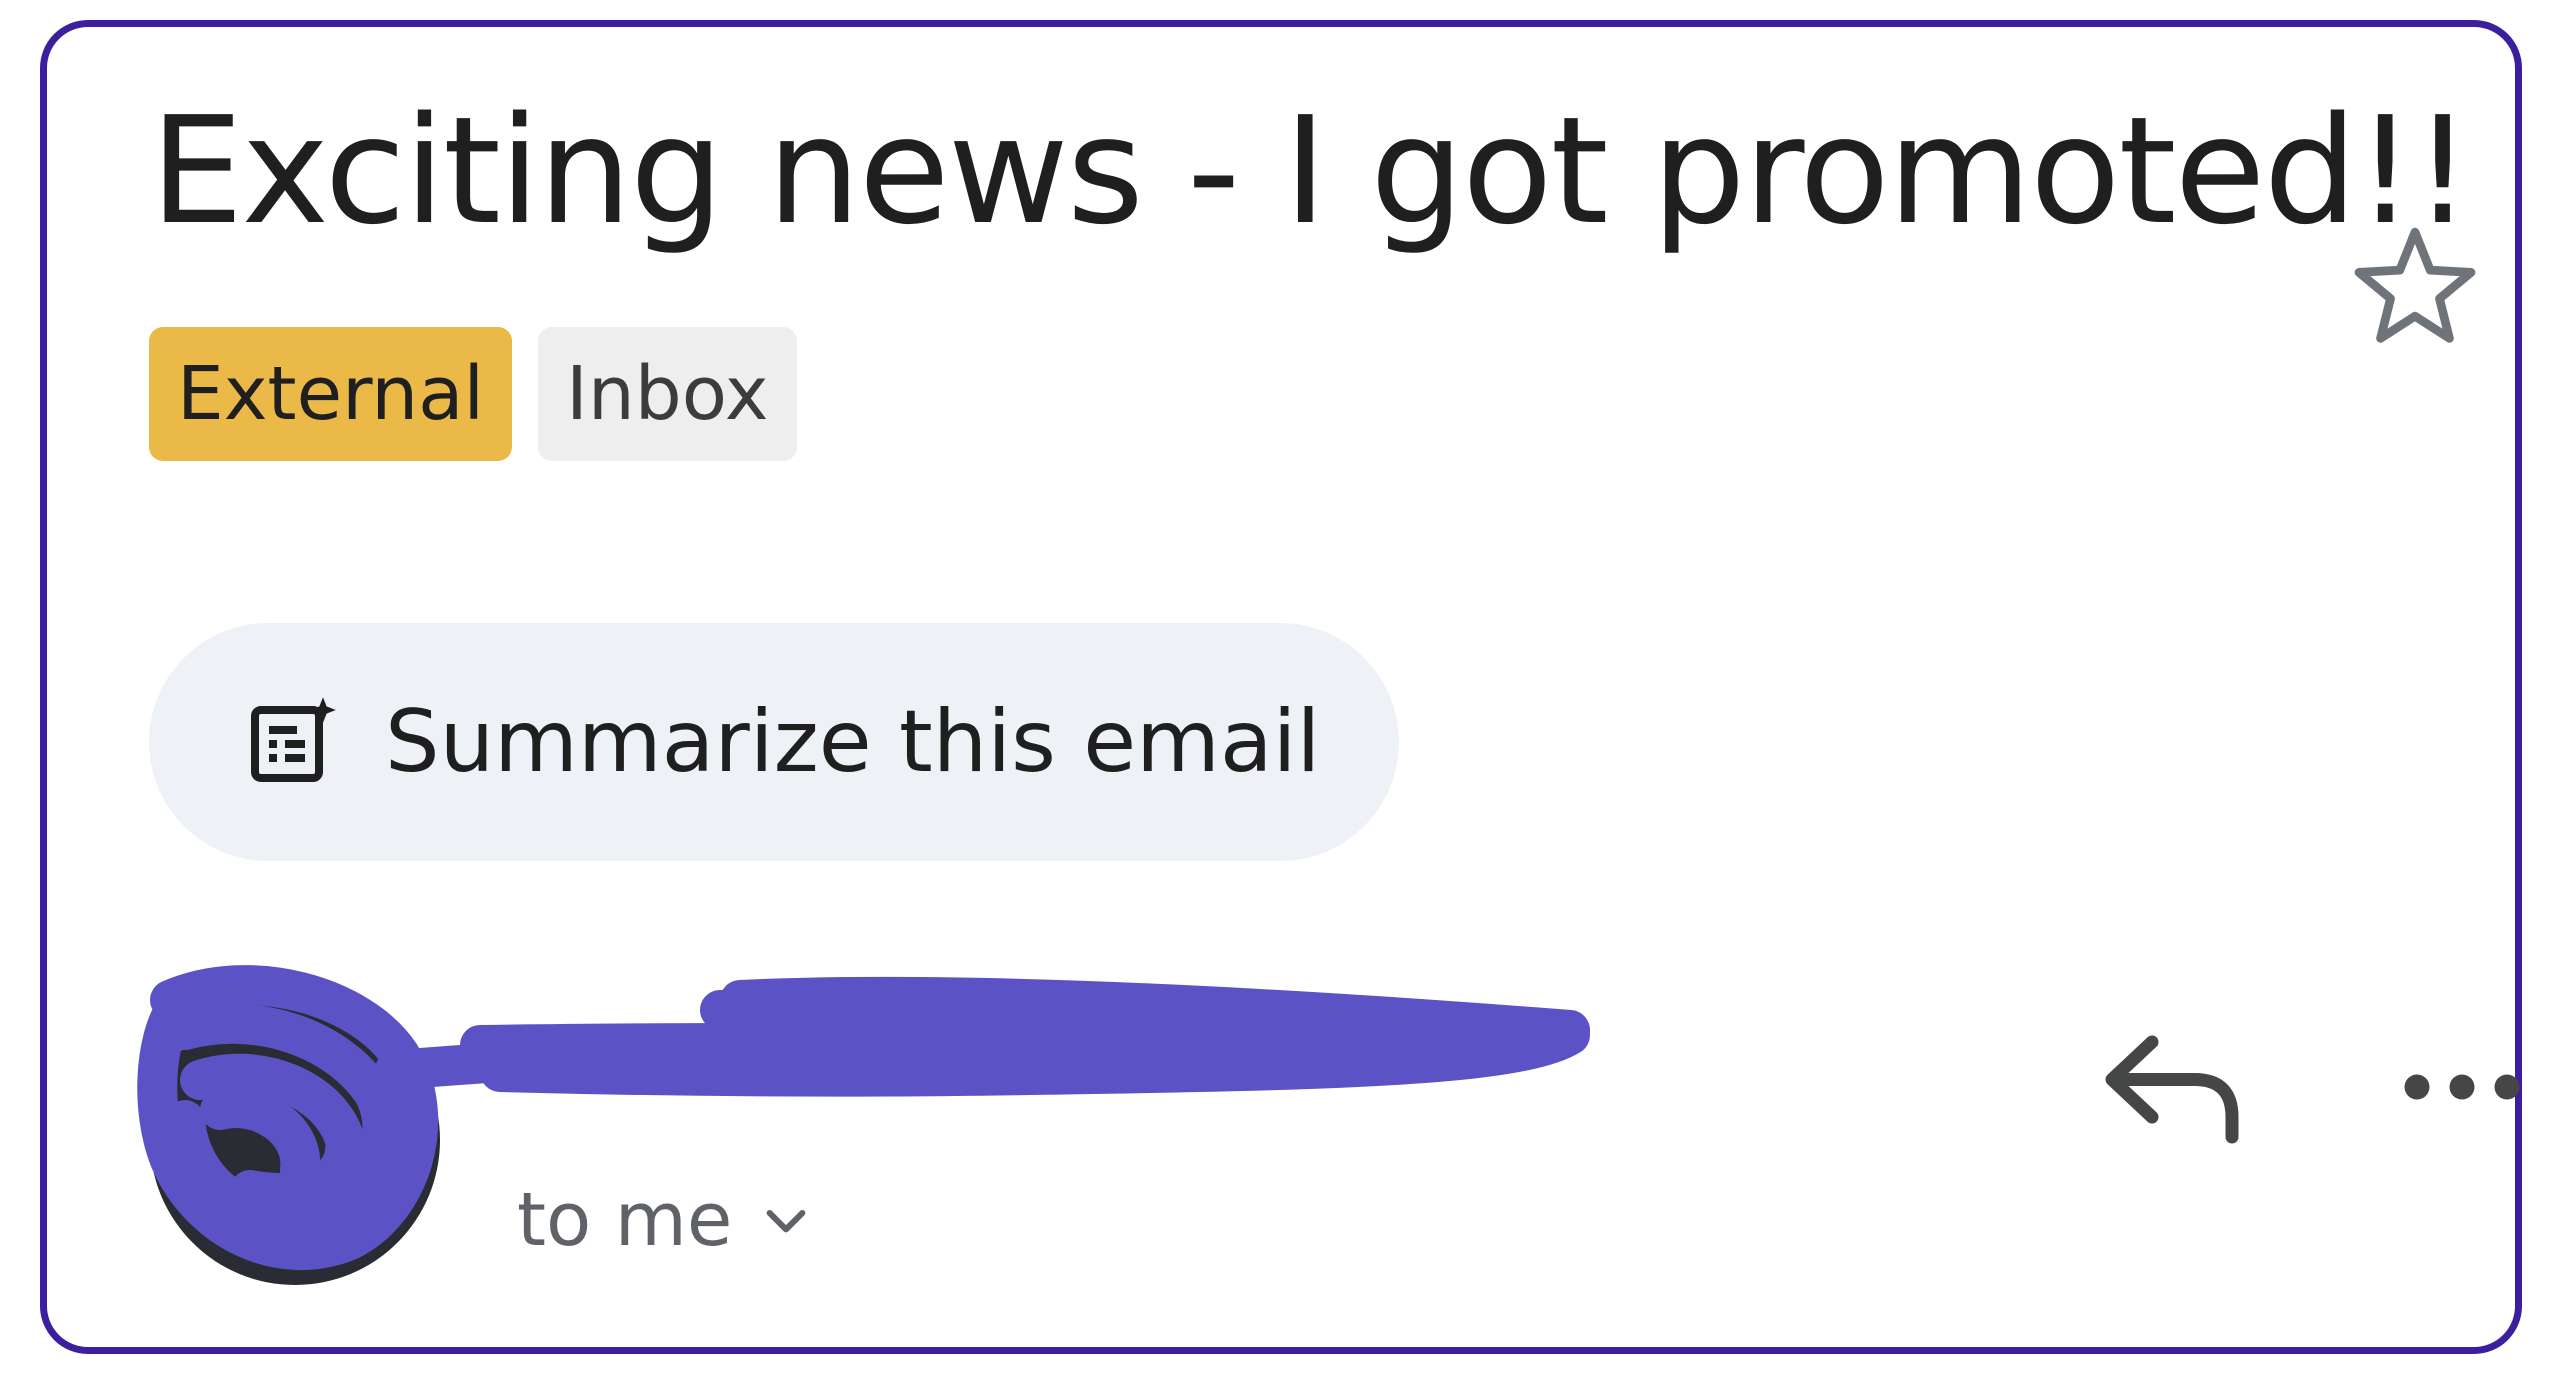 This screenshot has width=2560, height=1388. Describe the element at coordinates (2172, 1087) in the screenshot. I see `reply-icon` at that location.